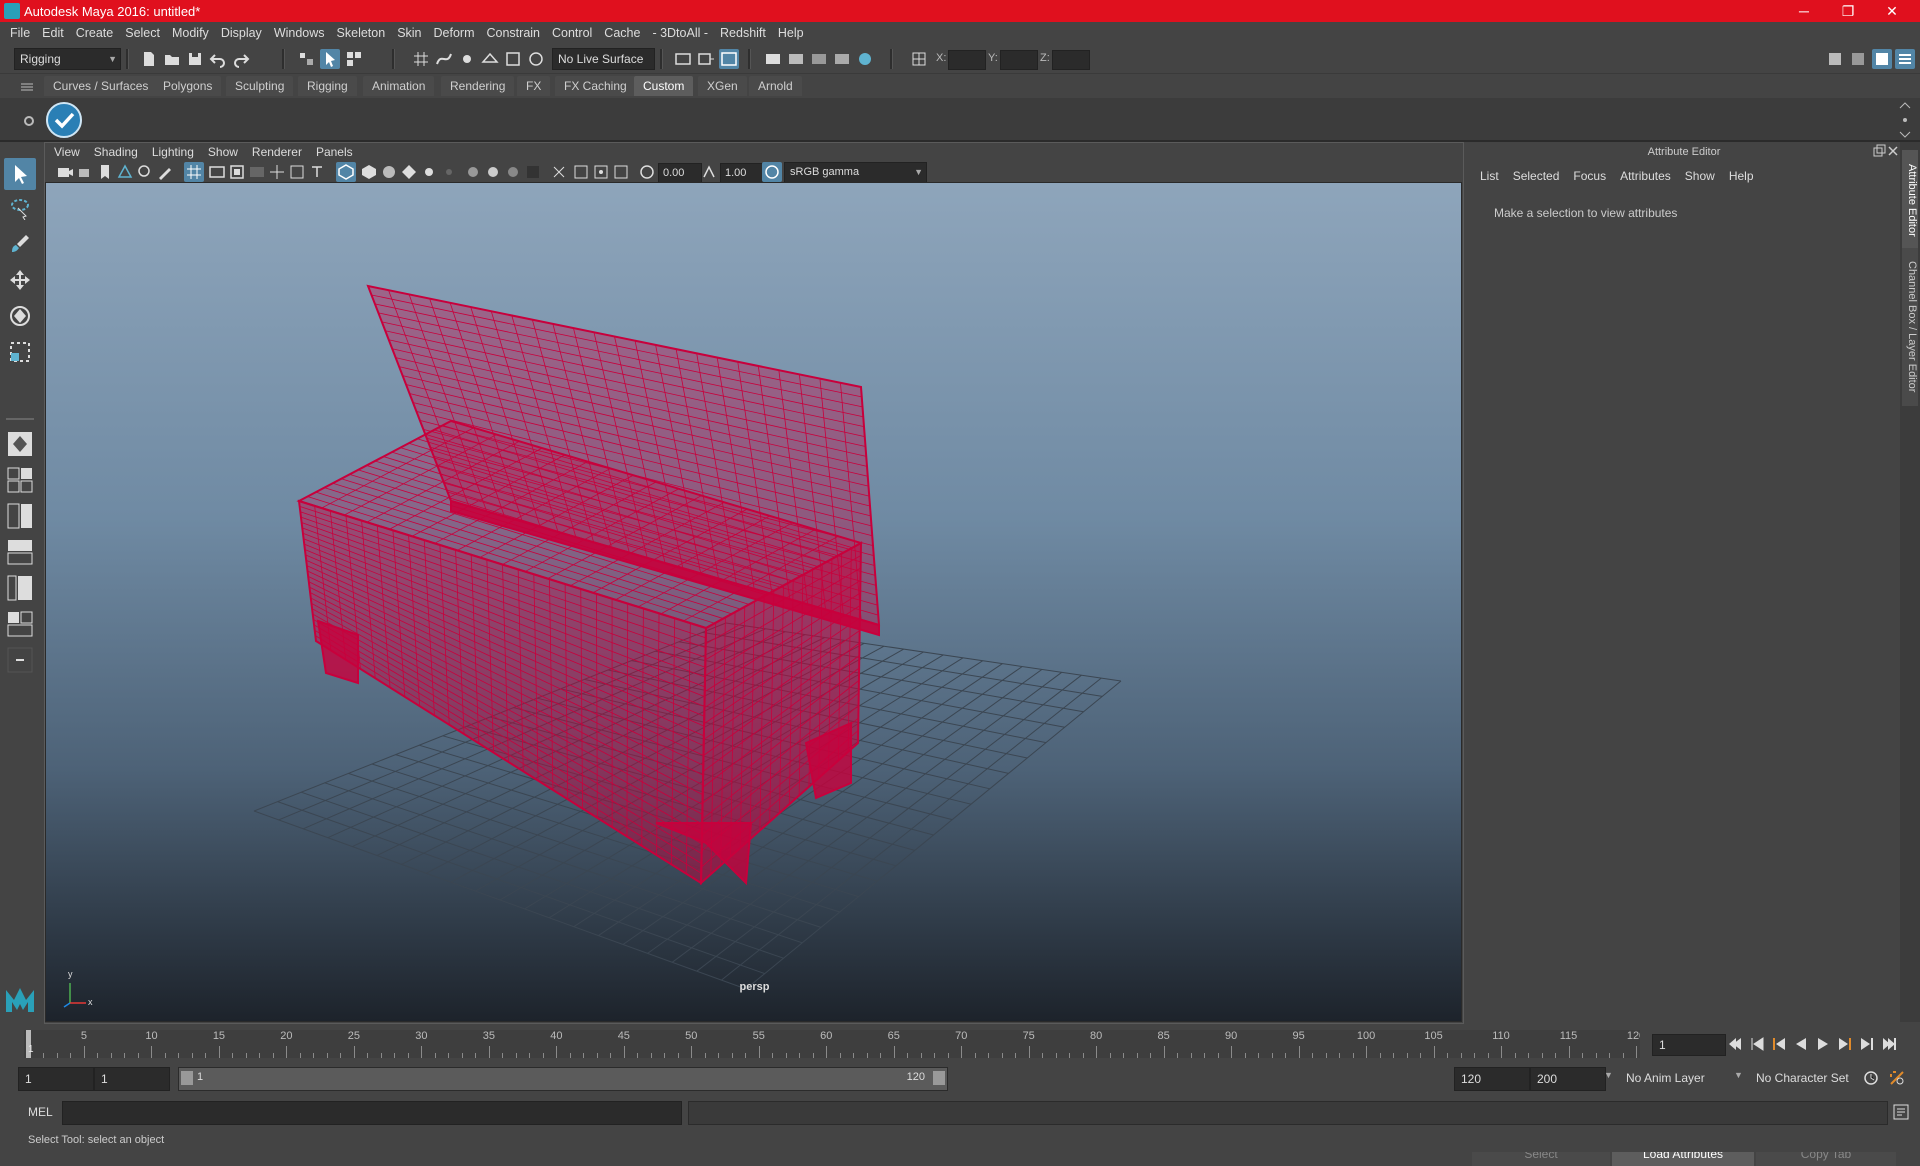  Describe the element at coordinates (1892, 11) in the screenshot. I see `close-button: ✕` at that location.